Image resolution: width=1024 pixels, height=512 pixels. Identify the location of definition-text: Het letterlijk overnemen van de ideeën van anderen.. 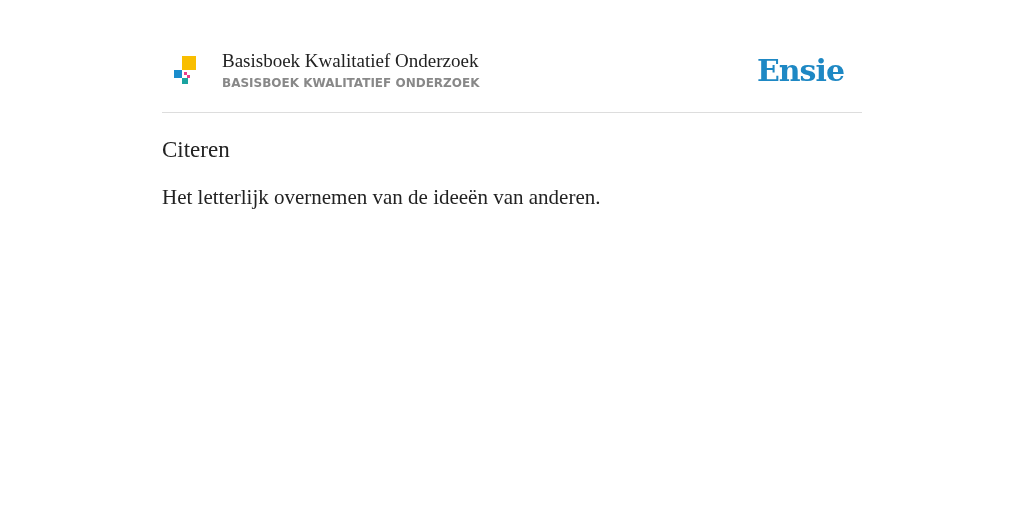
(382, 197).